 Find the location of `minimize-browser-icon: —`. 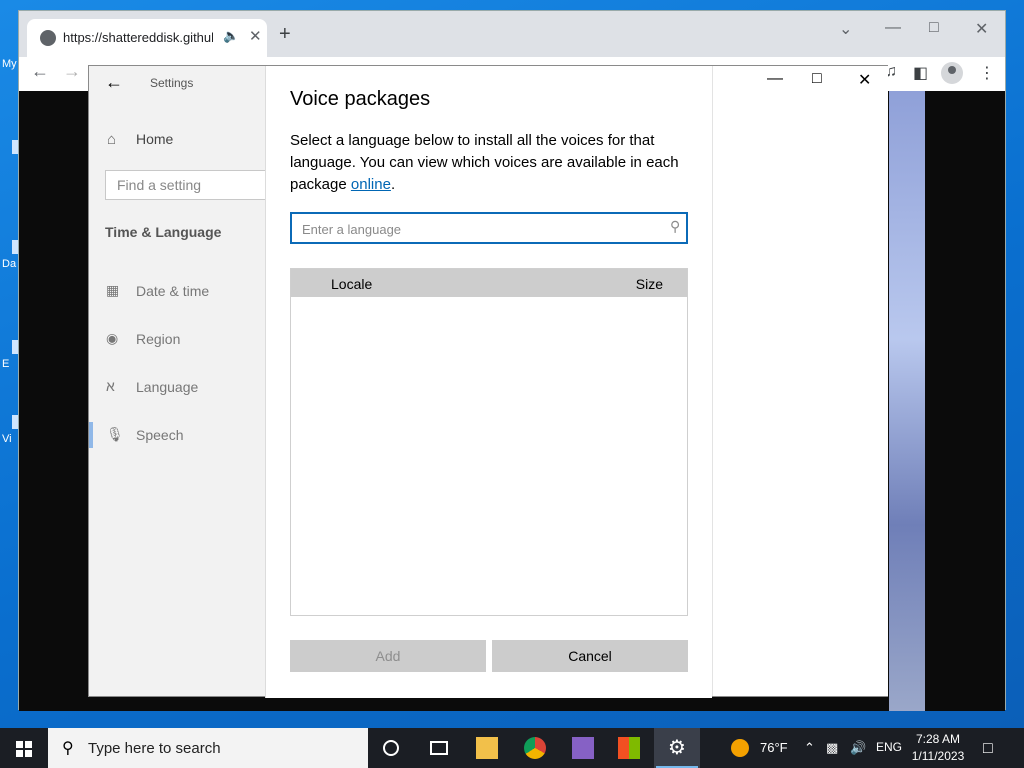

minimize-browser-icon: — is located at coordinates (893, 28).